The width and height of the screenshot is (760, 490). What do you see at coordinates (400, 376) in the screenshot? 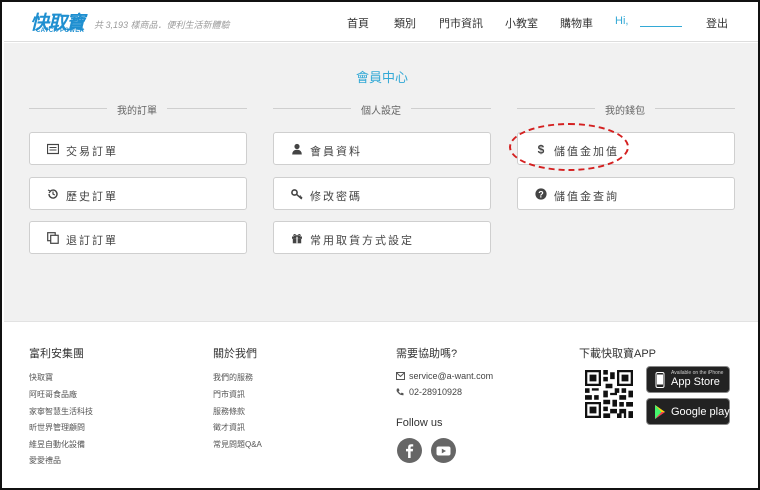
I see `envelope-icon` at bounding box center [400, 376].